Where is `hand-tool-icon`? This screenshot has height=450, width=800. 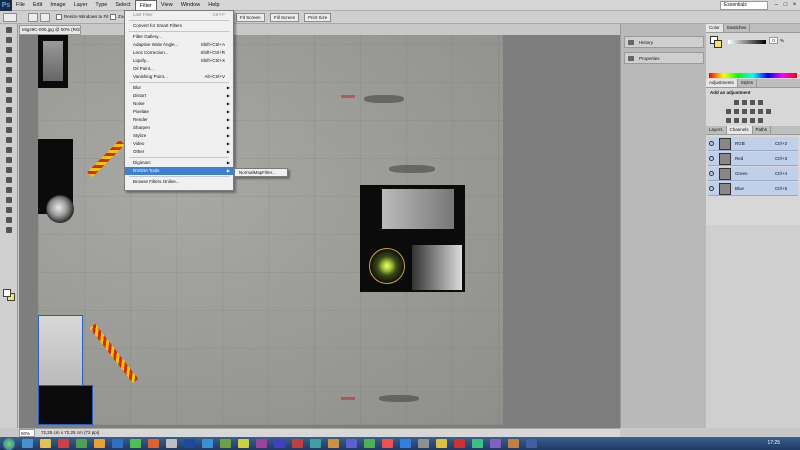
hand-tool-icon is located at coordinates (9, 219).